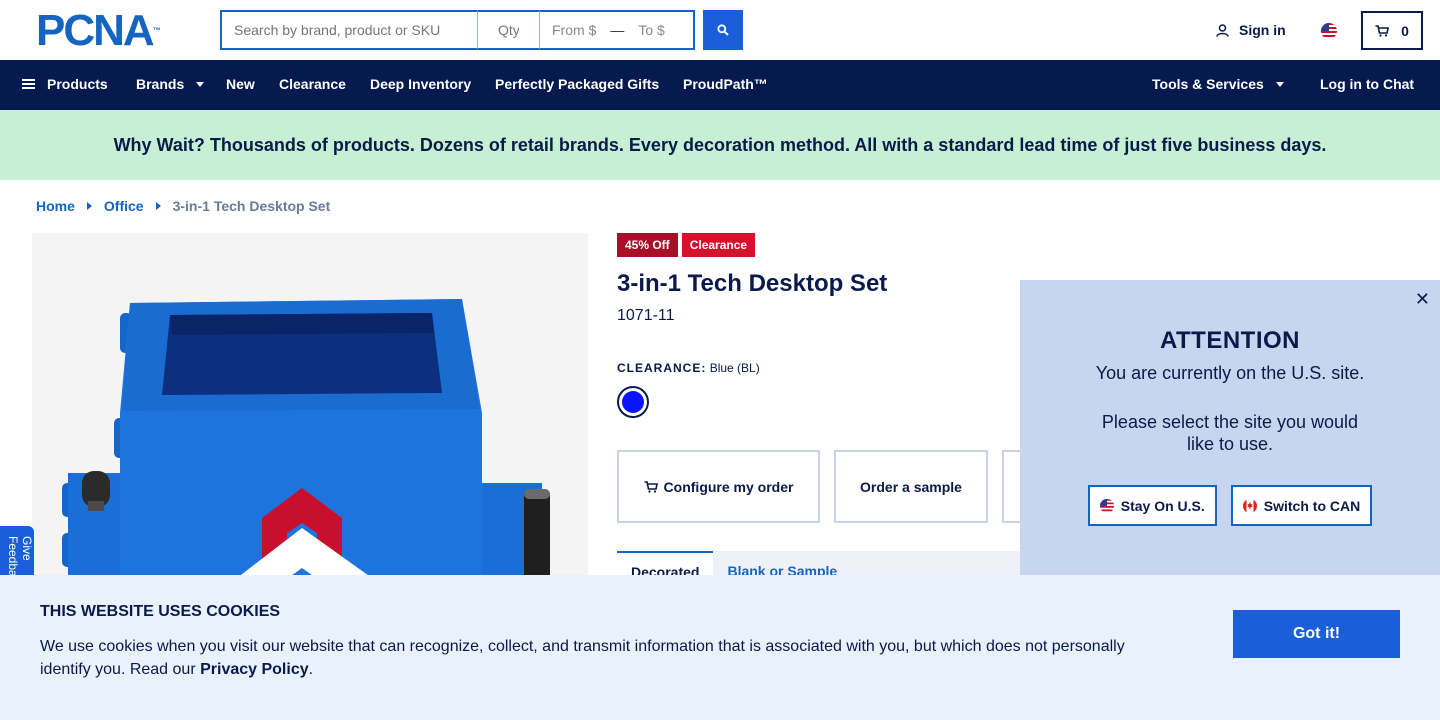  I want to click on search-icon, so click(723, 30).